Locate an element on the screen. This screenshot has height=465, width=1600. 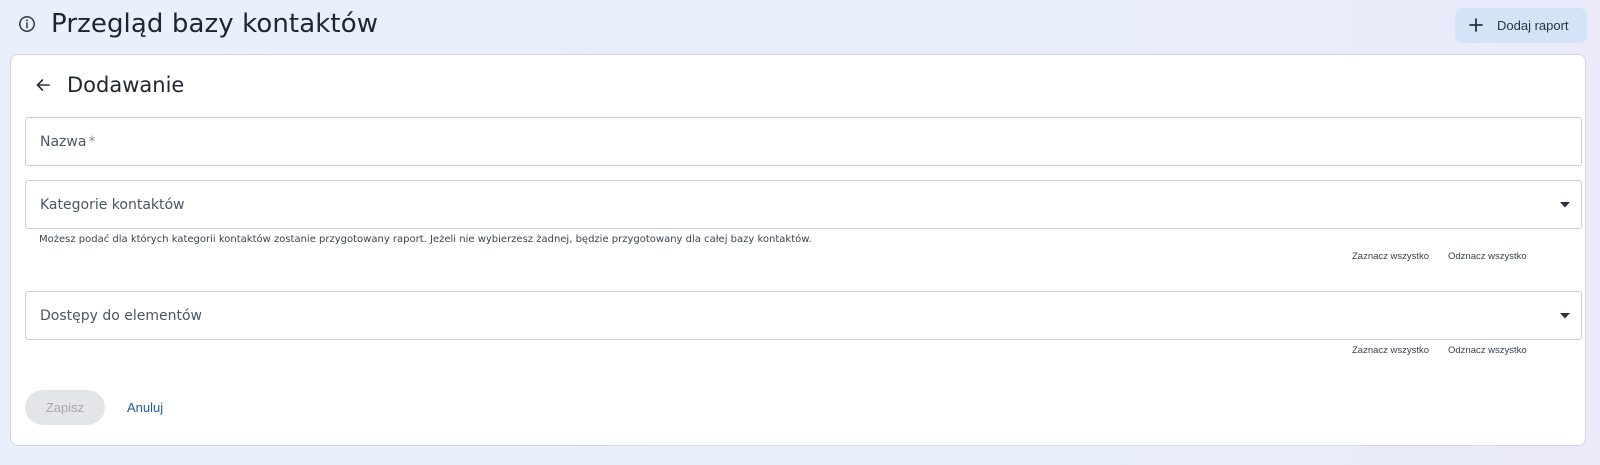
categories-select: Kategorie kontaktów is located at coordinates (803, 204).